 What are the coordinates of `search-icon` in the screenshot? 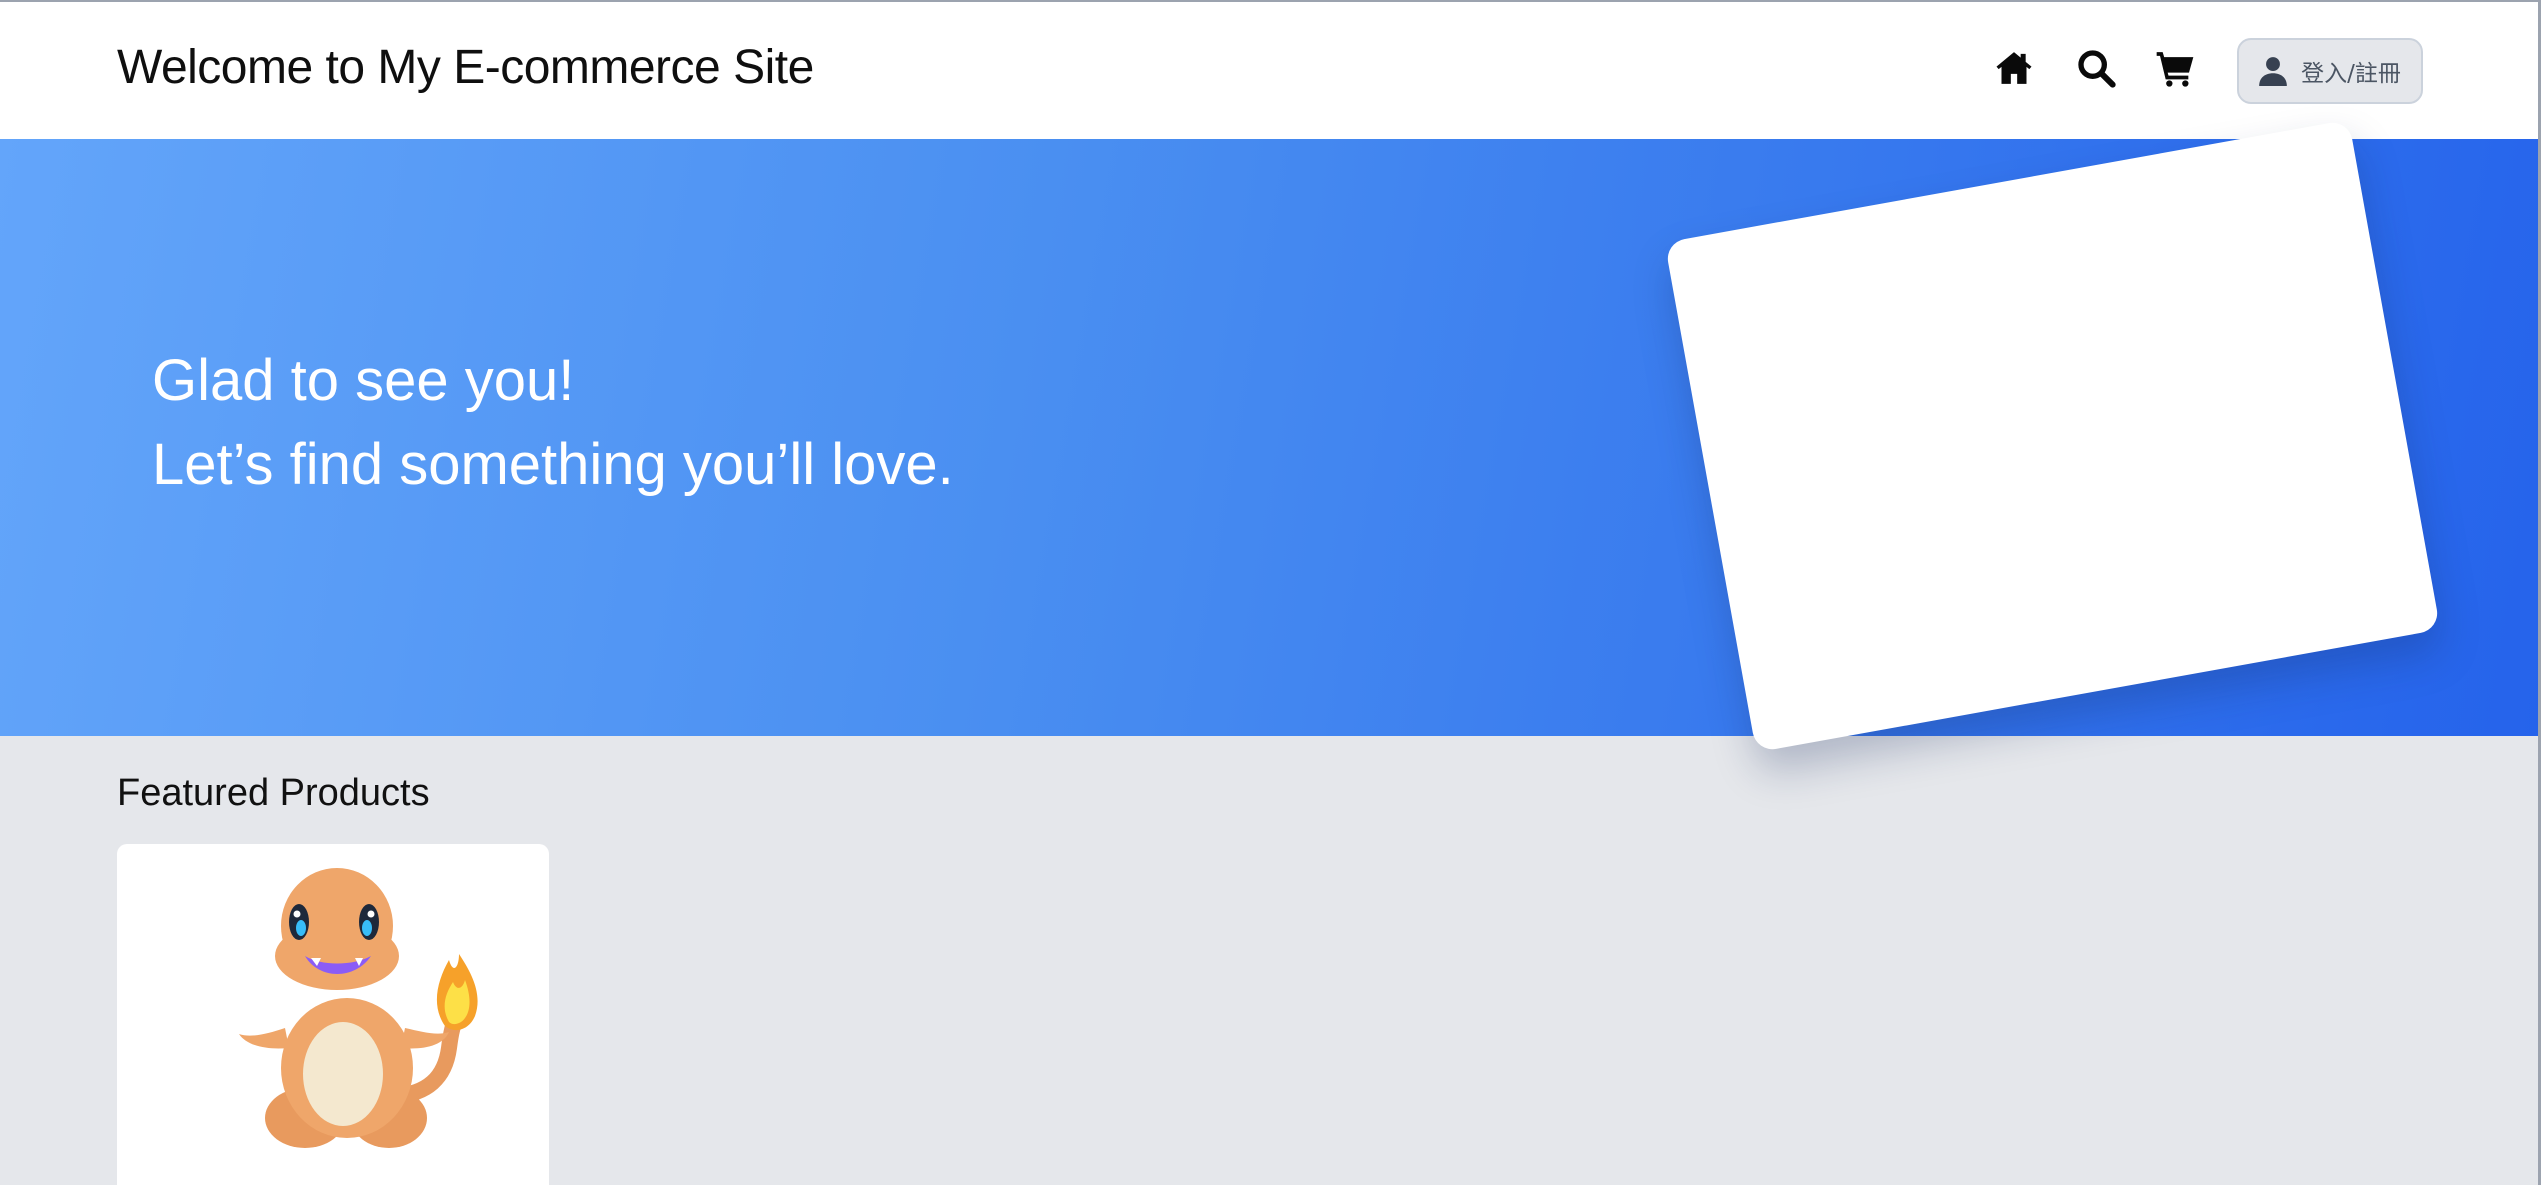 It's located at (2096, 68).